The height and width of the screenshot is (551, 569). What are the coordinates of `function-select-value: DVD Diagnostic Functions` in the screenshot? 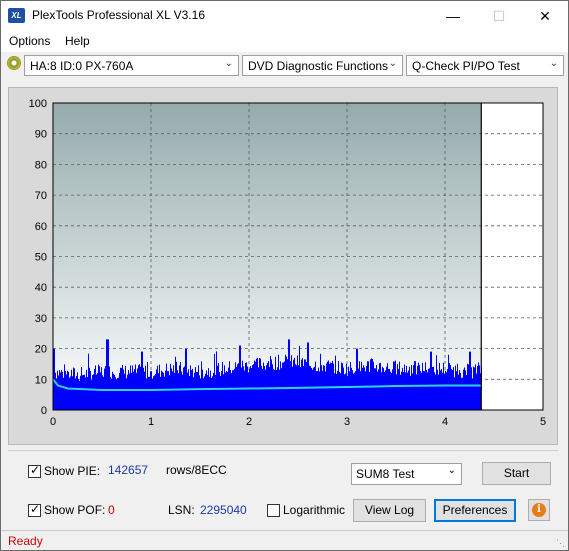 It's located at (318, 66).